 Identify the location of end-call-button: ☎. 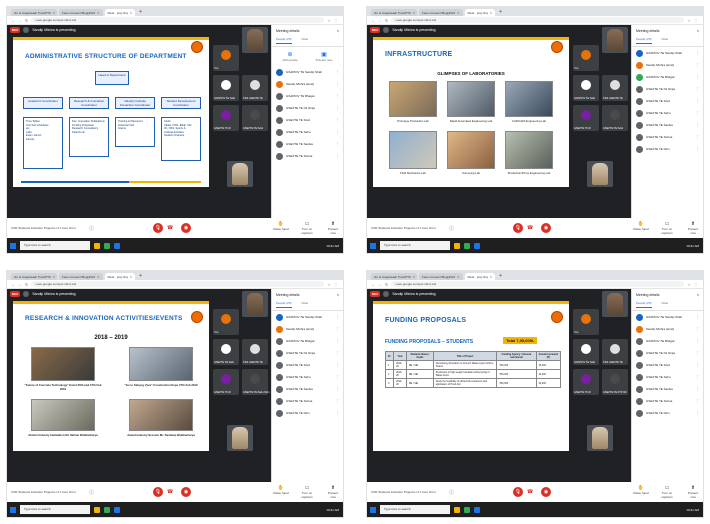
(170, 492).